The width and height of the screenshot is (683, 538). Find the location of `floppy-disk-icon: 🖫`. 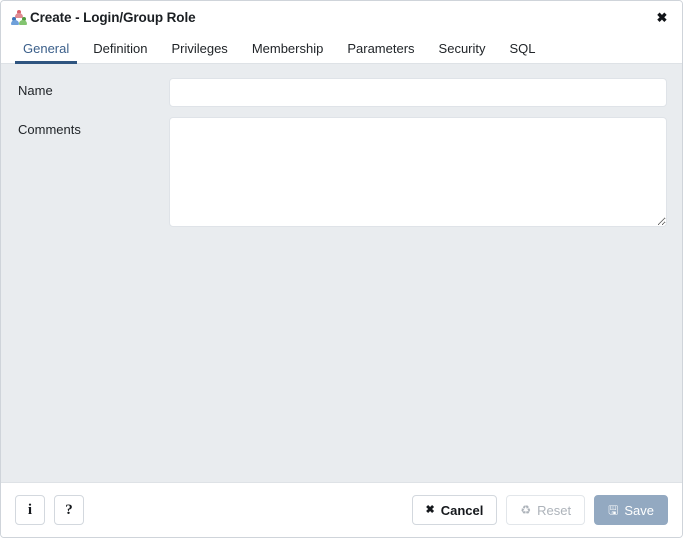

floppy-disk-icon: 🖫 is located at coordinates (613, 510).